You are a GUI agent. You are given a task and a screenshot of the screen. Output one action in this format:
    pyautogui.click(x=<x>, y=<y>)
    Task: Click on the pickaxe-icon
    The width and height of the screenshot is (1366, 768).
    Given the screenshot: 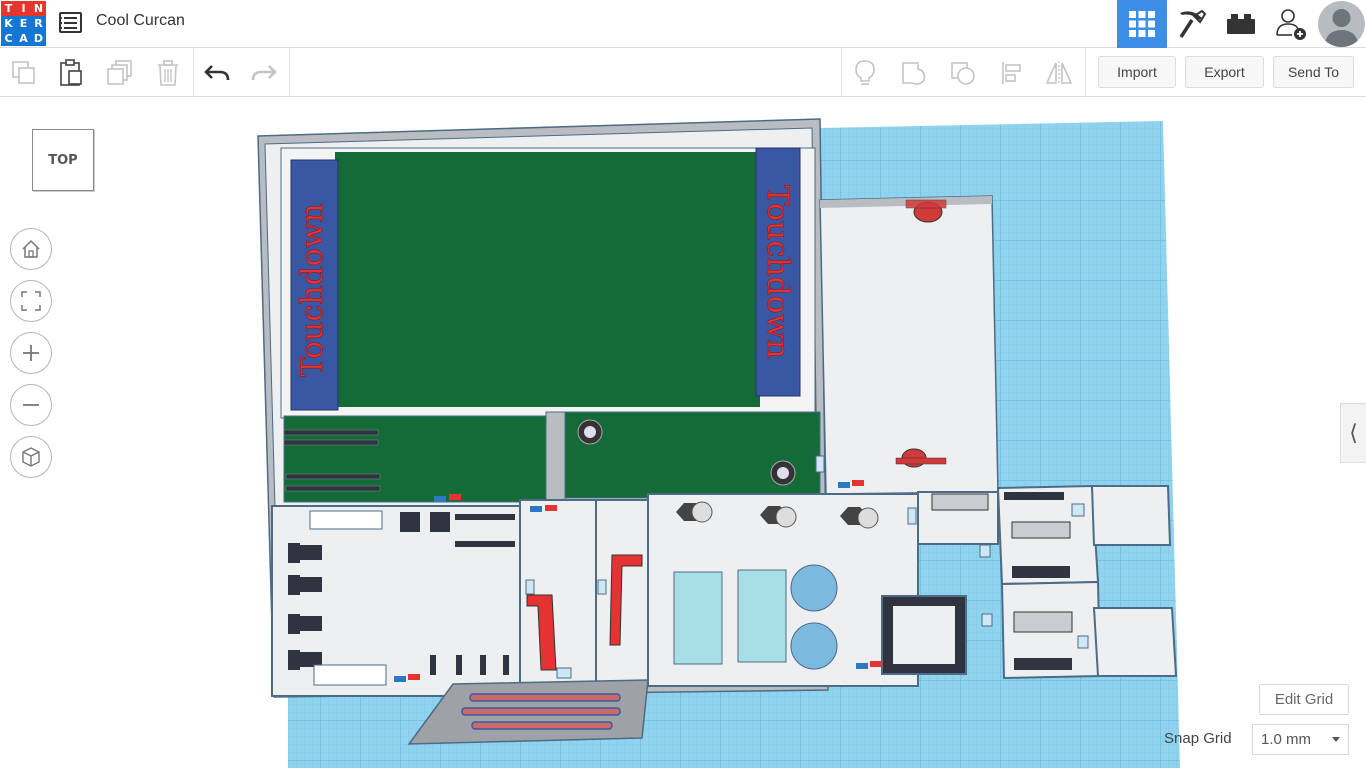 What is the action you would take?
    pyautogui.click(x=1193, y=23)
    